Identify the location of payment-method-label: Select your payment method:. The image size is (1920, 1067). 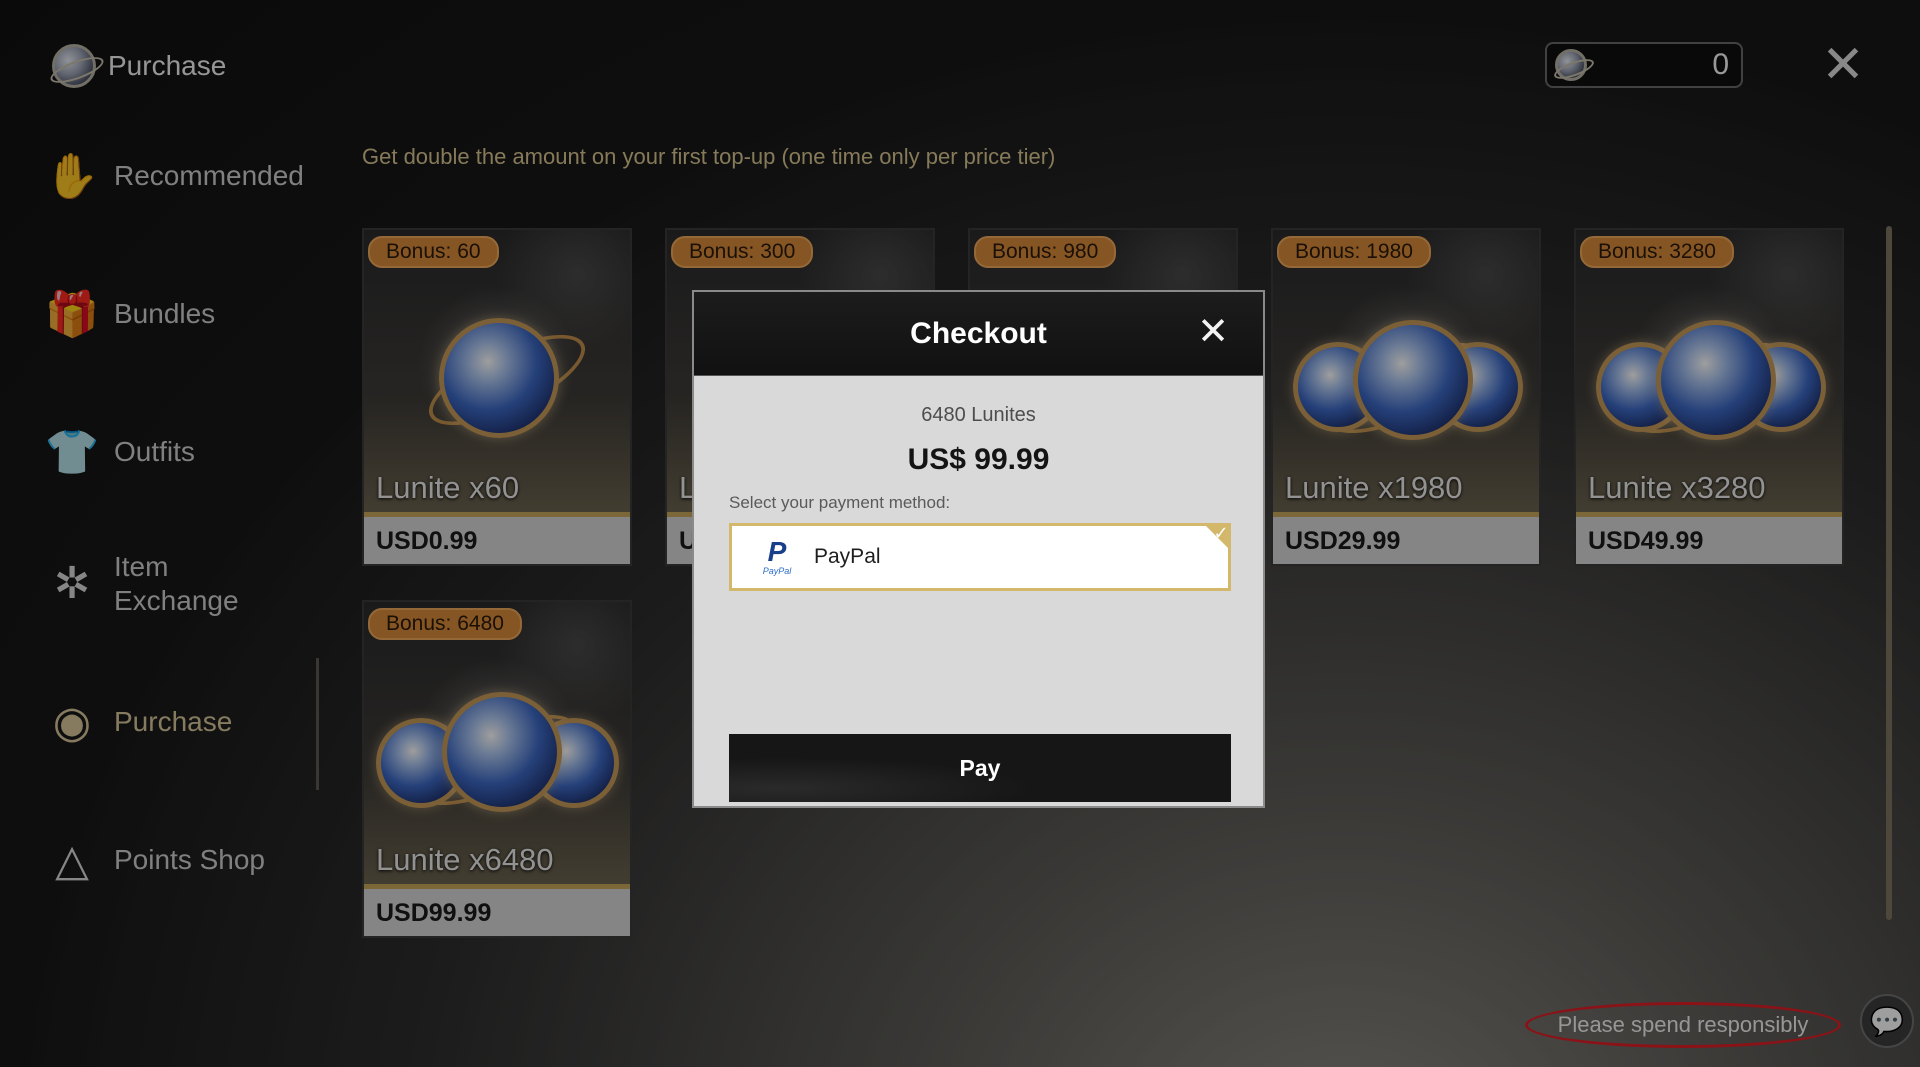
(840, 502).